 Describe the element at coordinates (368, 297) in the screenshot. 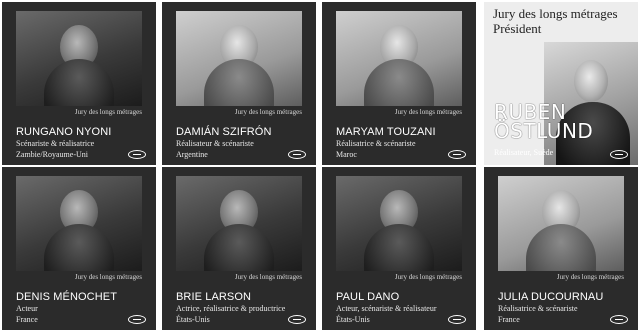

I see `member-name: PAUL DANO` at that location.